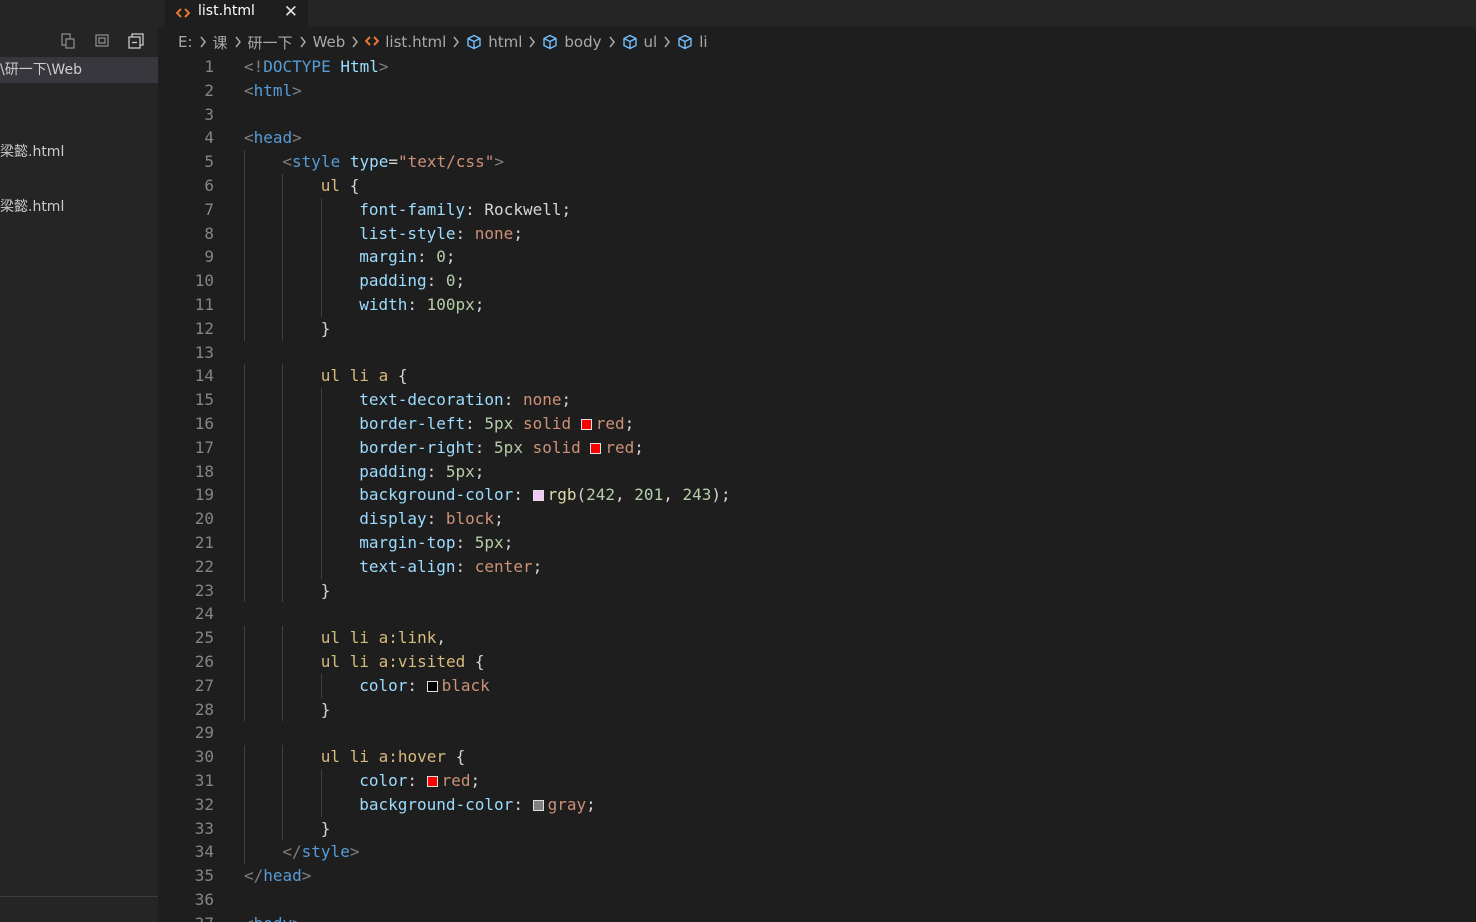  What do you see at coordinates (204, 376) in the screenshot?
I see `line-number: 14` at bounding box center [204, 376].